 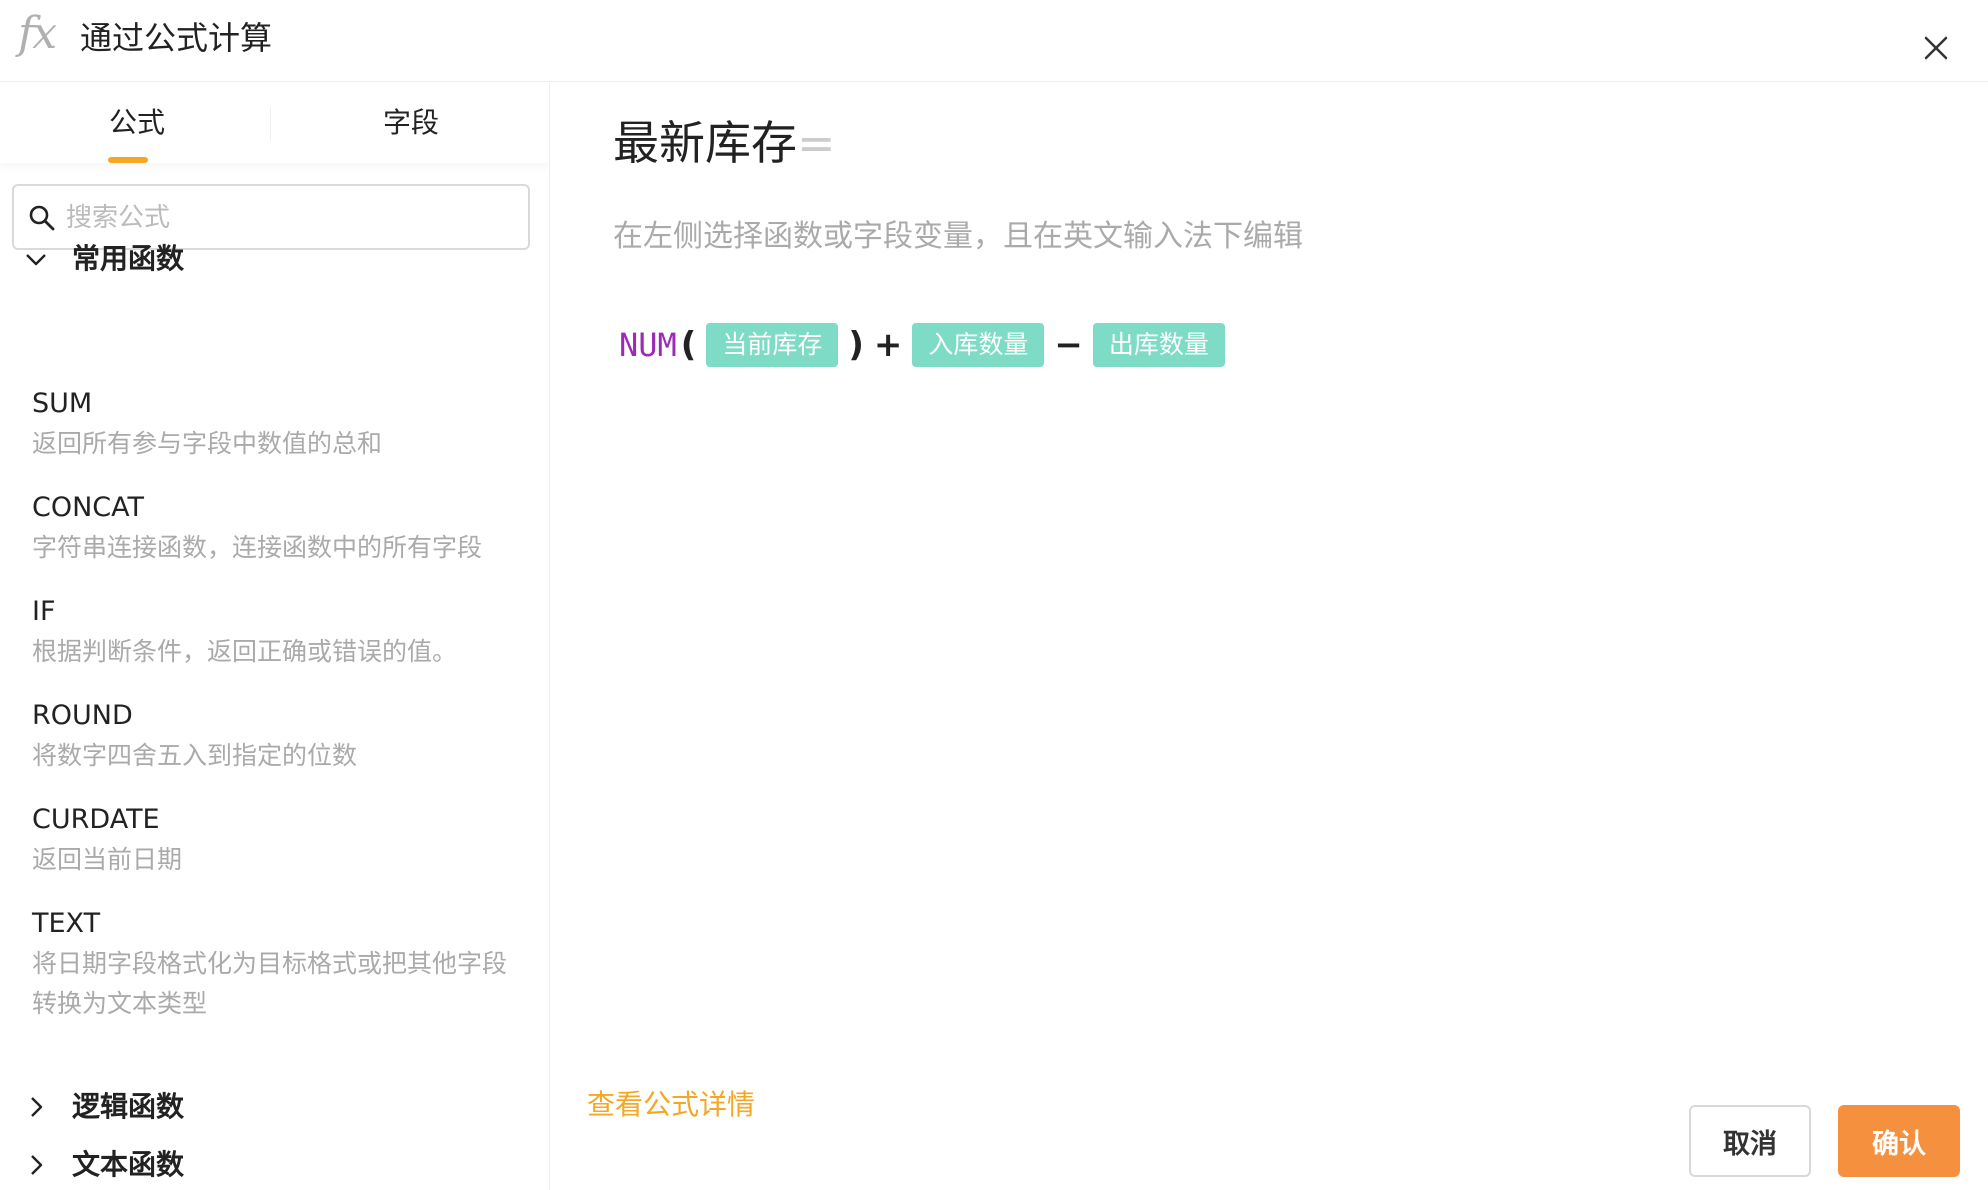 I want to click on function-name: SUM, so click(x=62, y=403).